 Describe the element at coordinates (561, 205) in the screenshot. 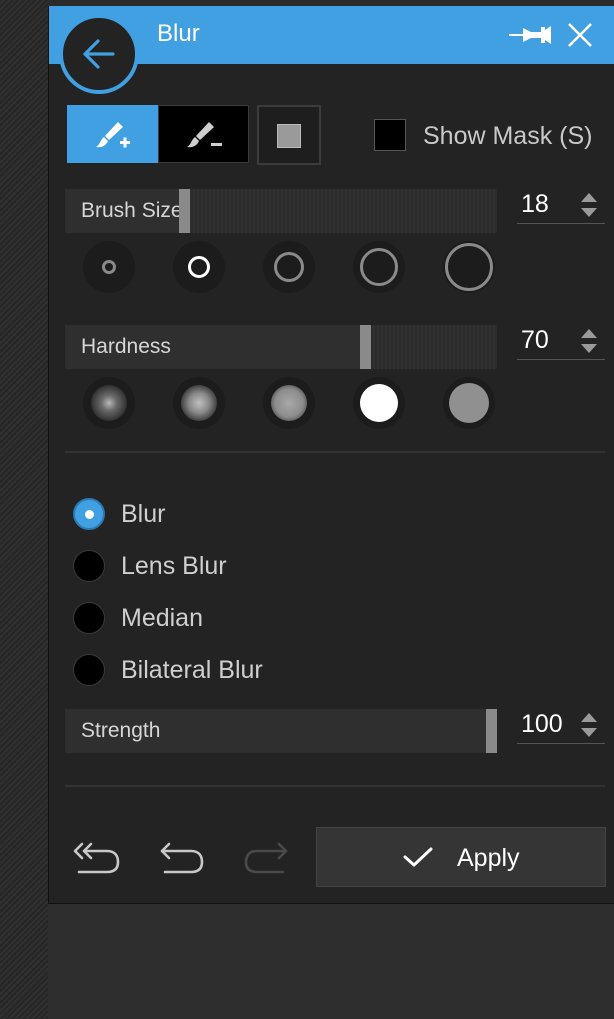

I see `brush-size-input: 18` at that location.